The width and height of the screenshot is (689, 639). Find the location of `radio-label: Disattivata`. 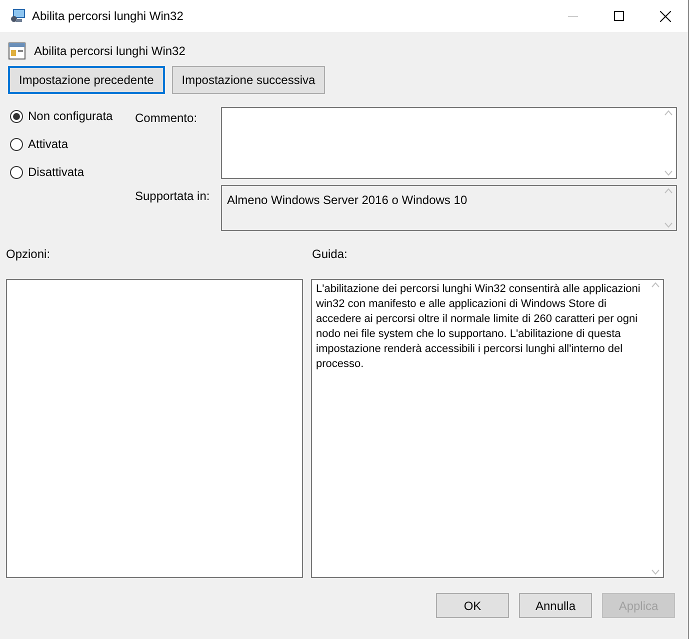

radio-label: Disattivata is located at coordinates (56, 172).